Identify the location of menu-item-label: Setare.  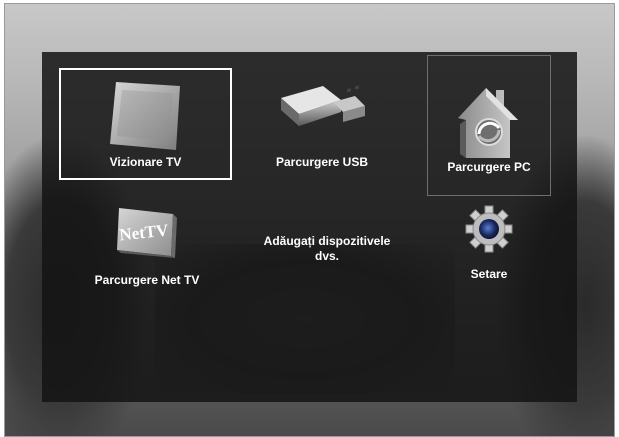
(489, 274).